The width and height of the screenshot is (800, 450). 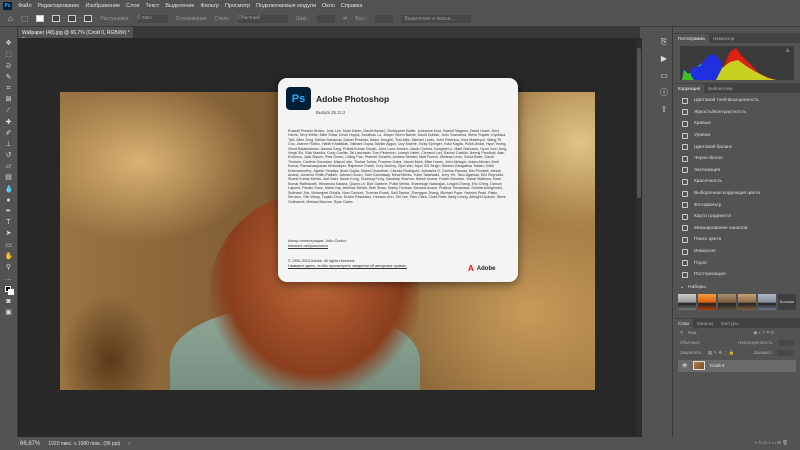 What do you see at coordinates (724, 38) in the screenshot?
I see `tab-navigator: Навигатор` at bounding box center [724, 38].